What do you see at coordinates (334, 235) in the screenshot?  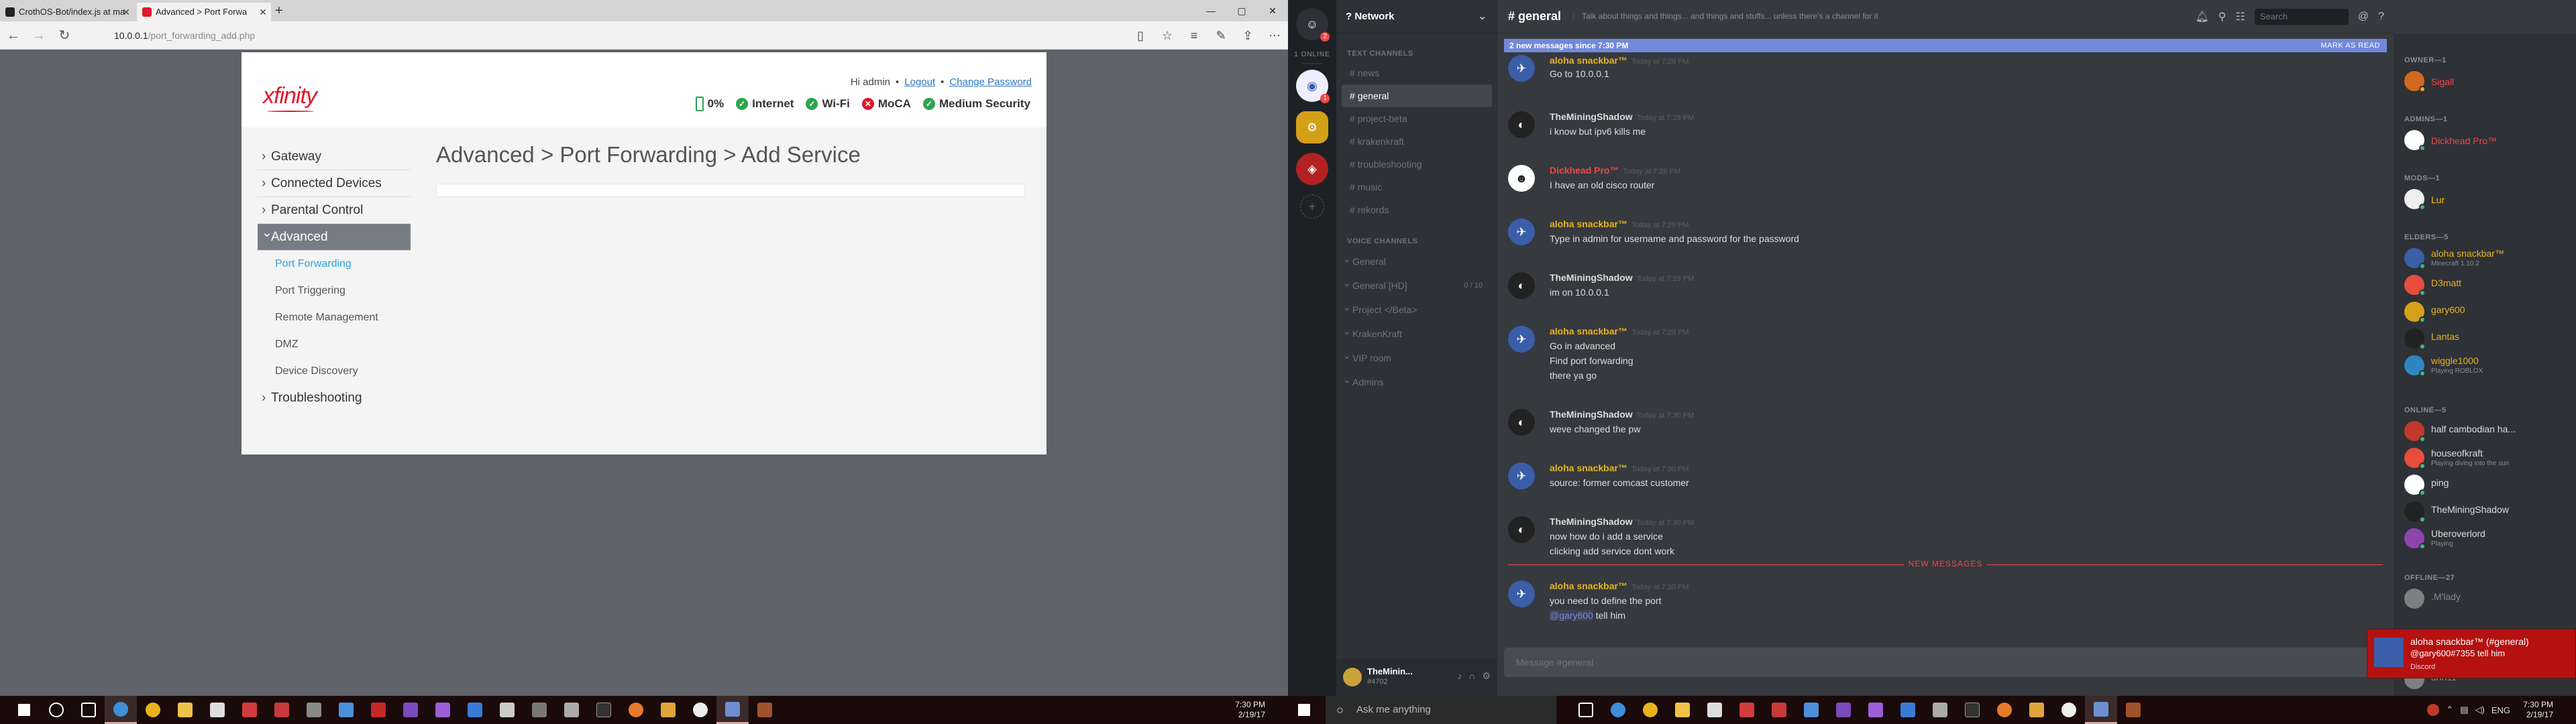 I see `nav-advanced: Advanced` at bounding box center [334, 235].